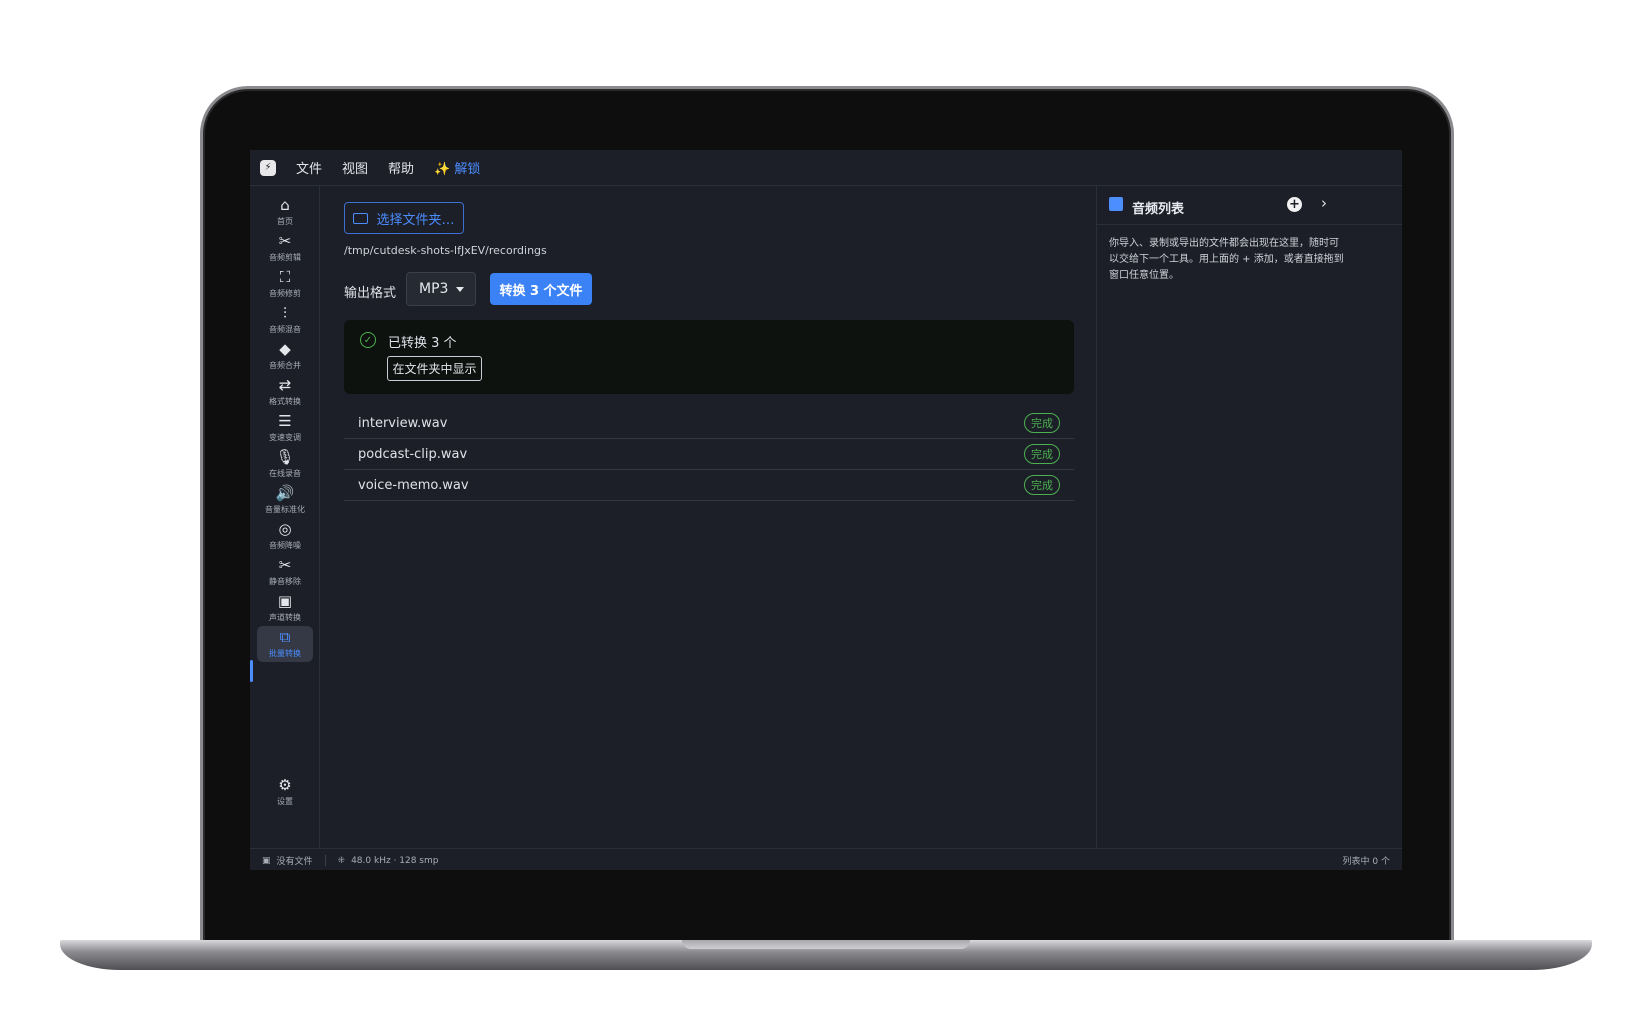 The height and width of the screenshot is (1020, 1652). Describe the element at coordinates (309, 167) in the screenshot. I see `menu-file: 文件` at that location.